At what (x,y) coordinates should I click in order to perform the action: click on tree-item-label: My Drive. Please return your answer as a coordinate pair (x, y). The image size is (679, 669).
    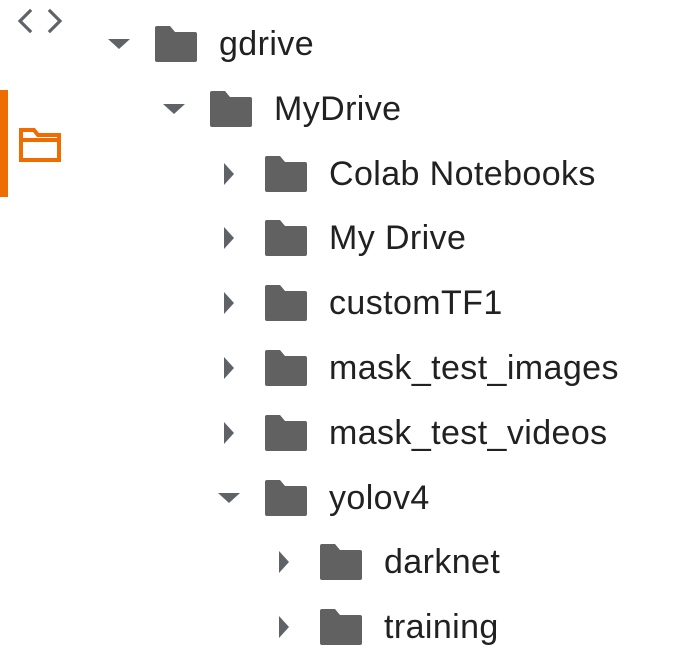
    Looking at the image, I should click on (398, 238).